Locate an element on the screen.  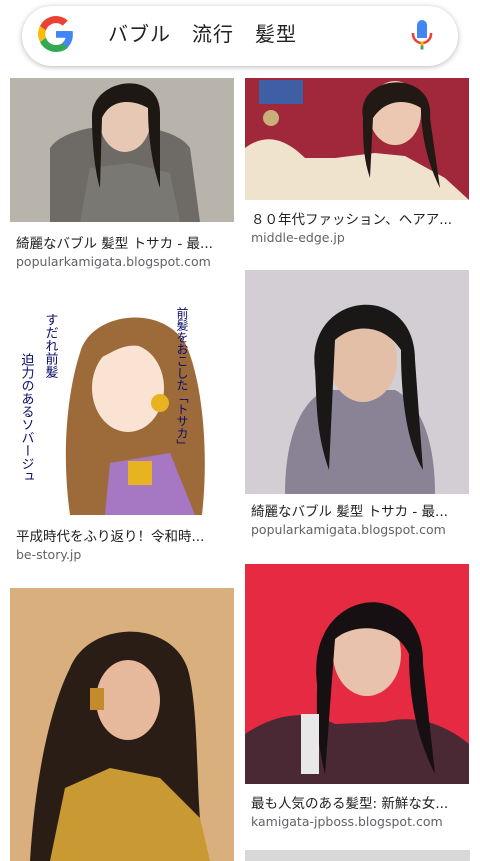
microphone-icon is located at coordinates (422, 35).